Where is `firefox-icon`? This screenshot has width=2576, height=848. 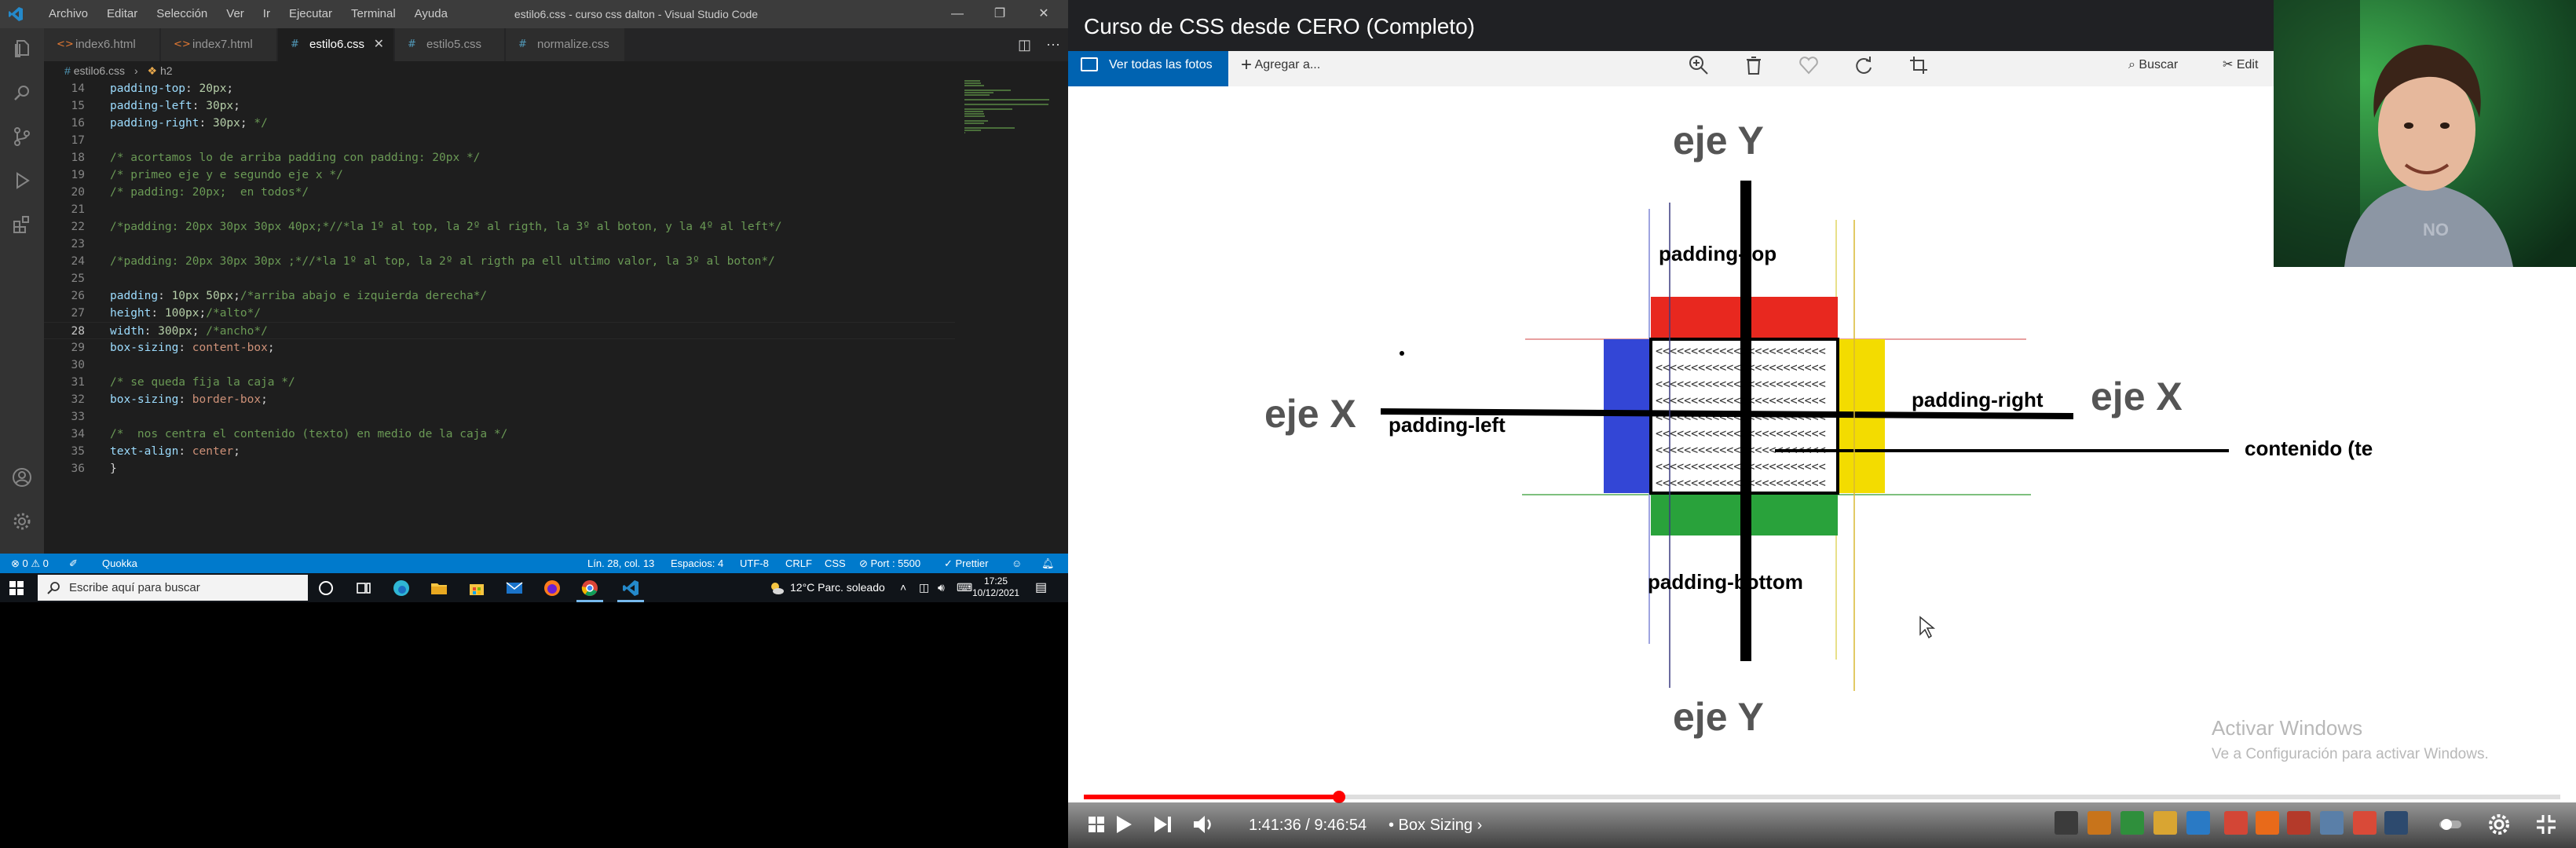
firefox-icon is located at coordinates (552, 588).